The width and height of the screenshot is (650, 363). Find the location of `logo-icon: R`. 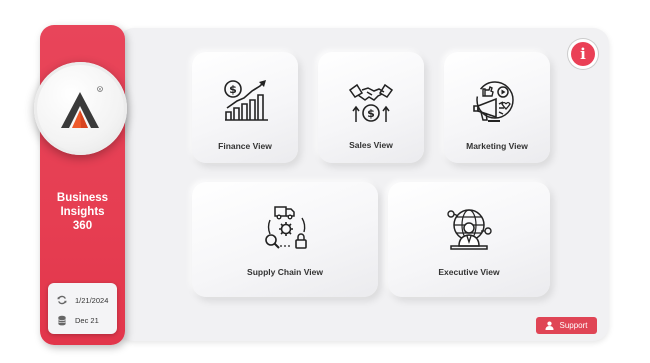

logo-icon: R is located at coordinates (82, 107).